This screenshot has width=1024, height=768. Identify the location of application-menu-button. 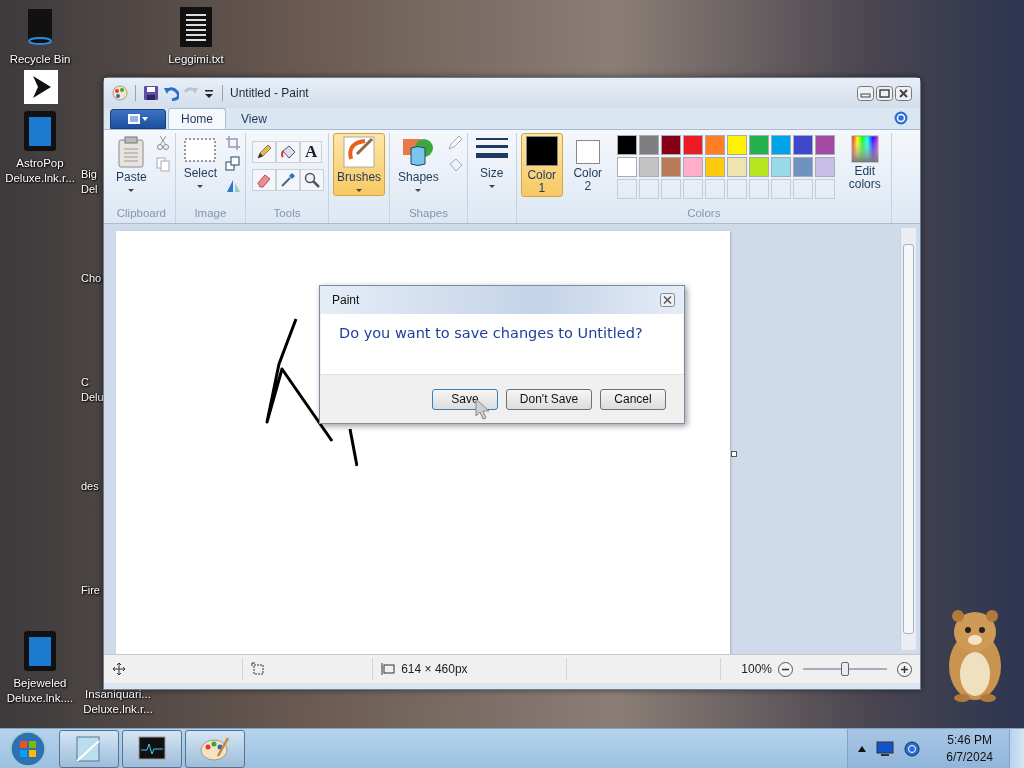
(138, 119).